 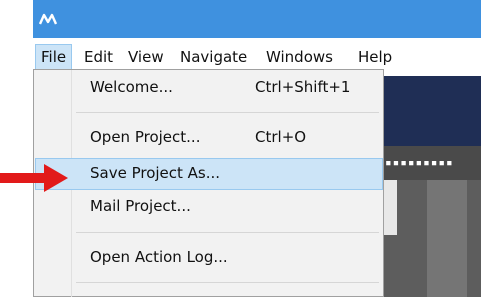 What do you see at coordinates (303, 87) in the screenshot?
I see `menu-item-shortcut: Ctrl+Shift+1` at bounding box center [303, 87].